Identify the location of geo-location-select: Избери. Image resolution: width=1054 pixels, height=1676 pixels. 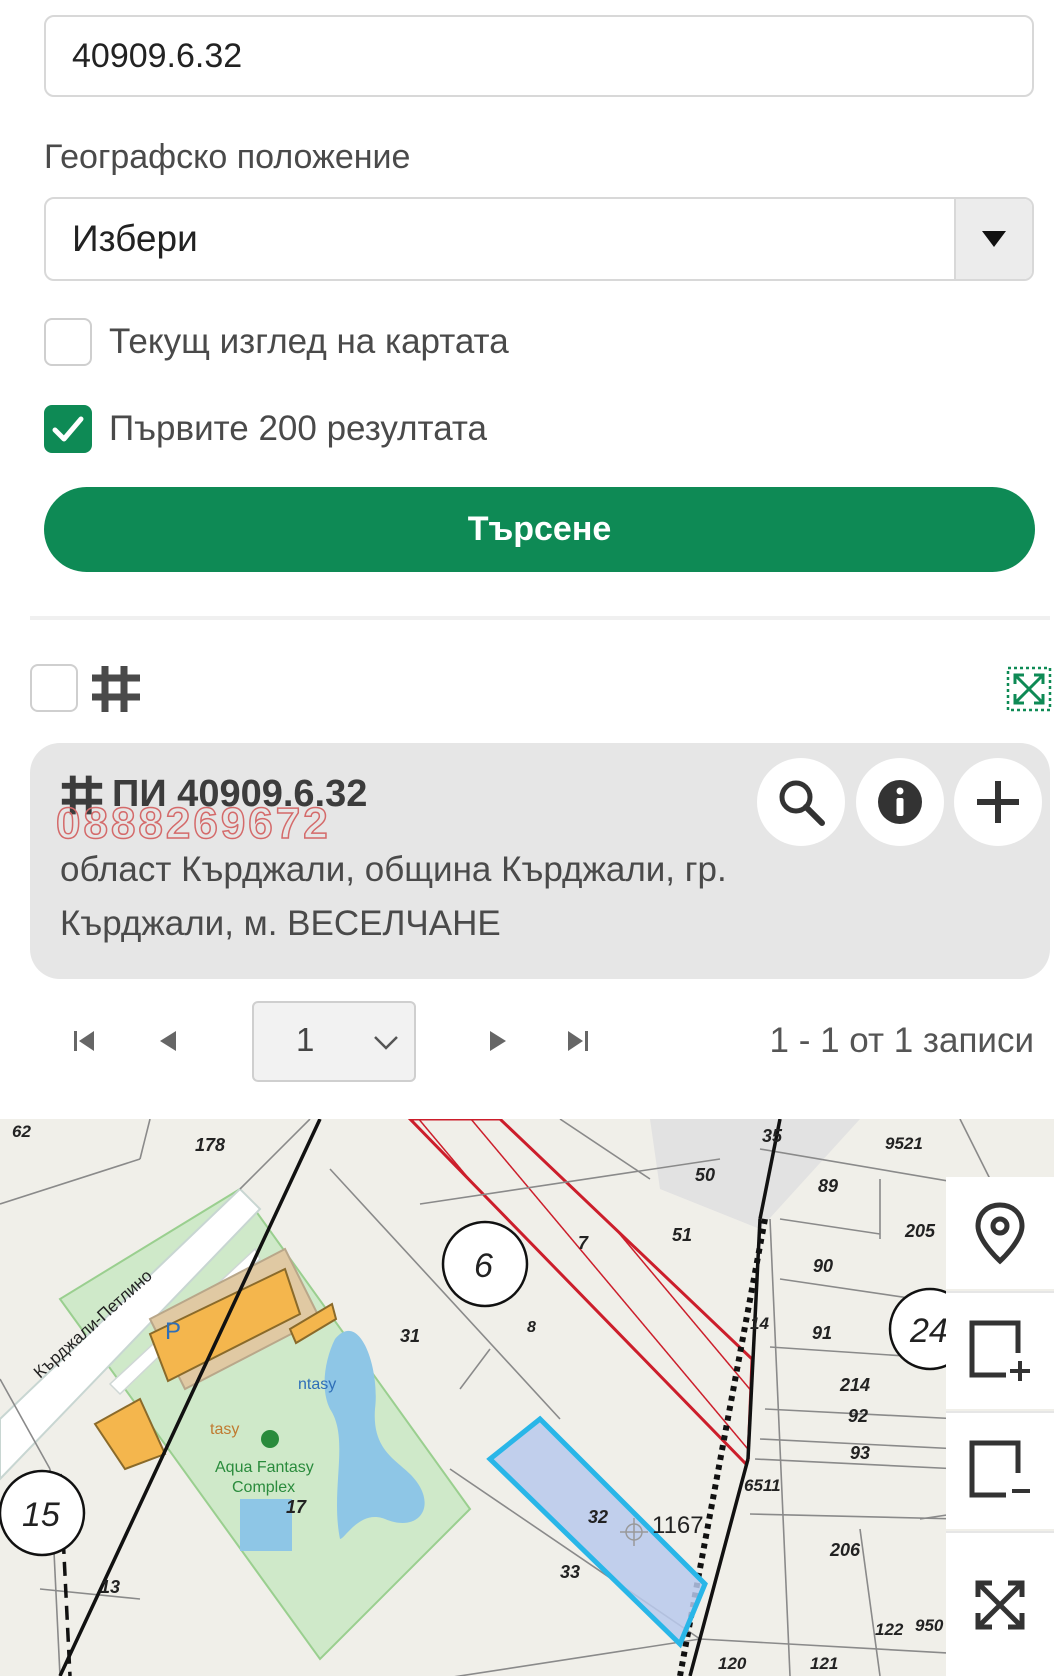
(539, 239).